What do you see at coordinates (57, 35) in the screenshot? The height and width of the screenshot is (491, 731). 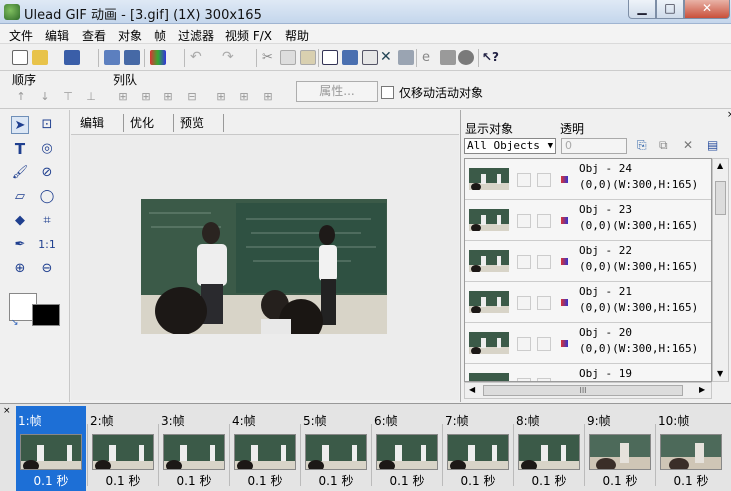 I see `menu-edit: 编辑` at bounding box center [57, 35].